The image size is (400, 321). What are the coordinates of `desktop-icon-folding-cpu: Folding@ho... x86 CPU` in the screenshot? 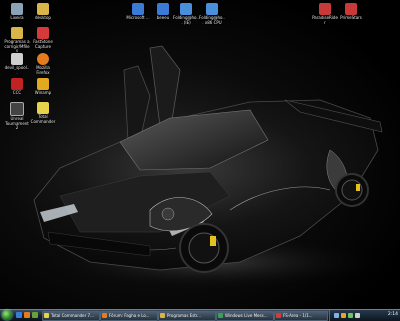 It's located at (212, 14).